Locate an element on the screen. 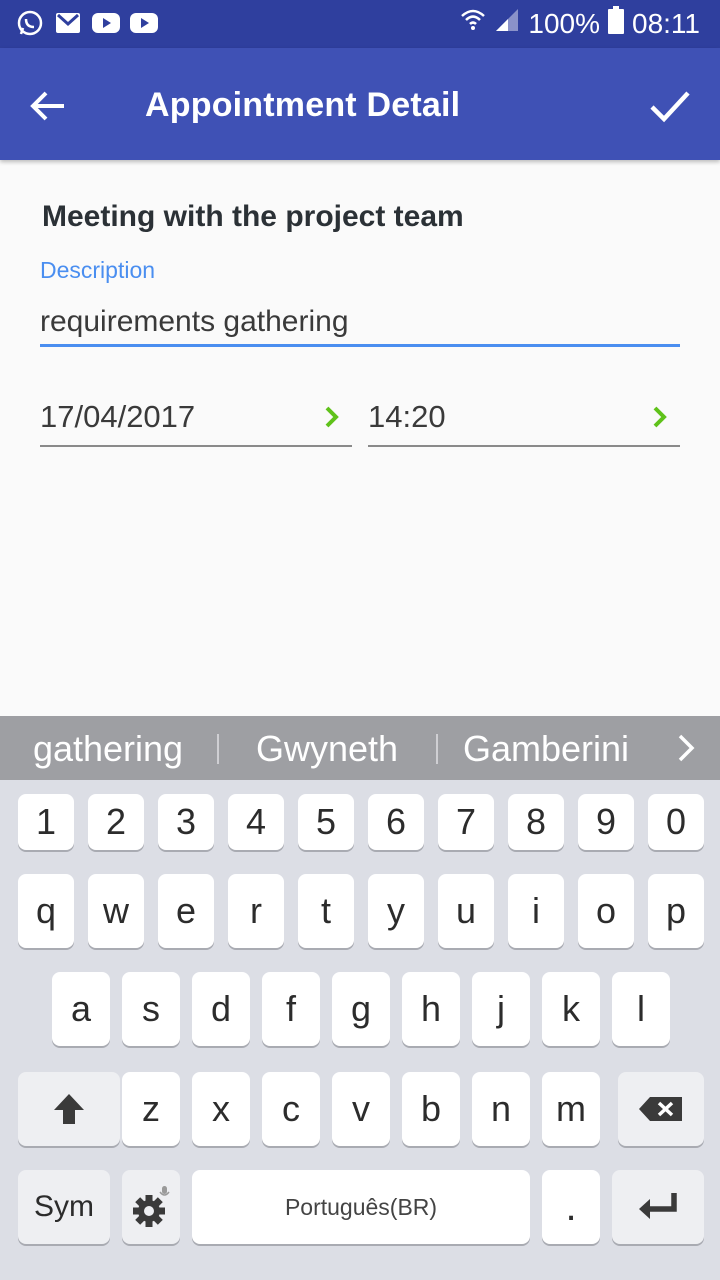 The height and width of the screenshot is (1280, 720). key-y: y is located at coordinates (396, 911).